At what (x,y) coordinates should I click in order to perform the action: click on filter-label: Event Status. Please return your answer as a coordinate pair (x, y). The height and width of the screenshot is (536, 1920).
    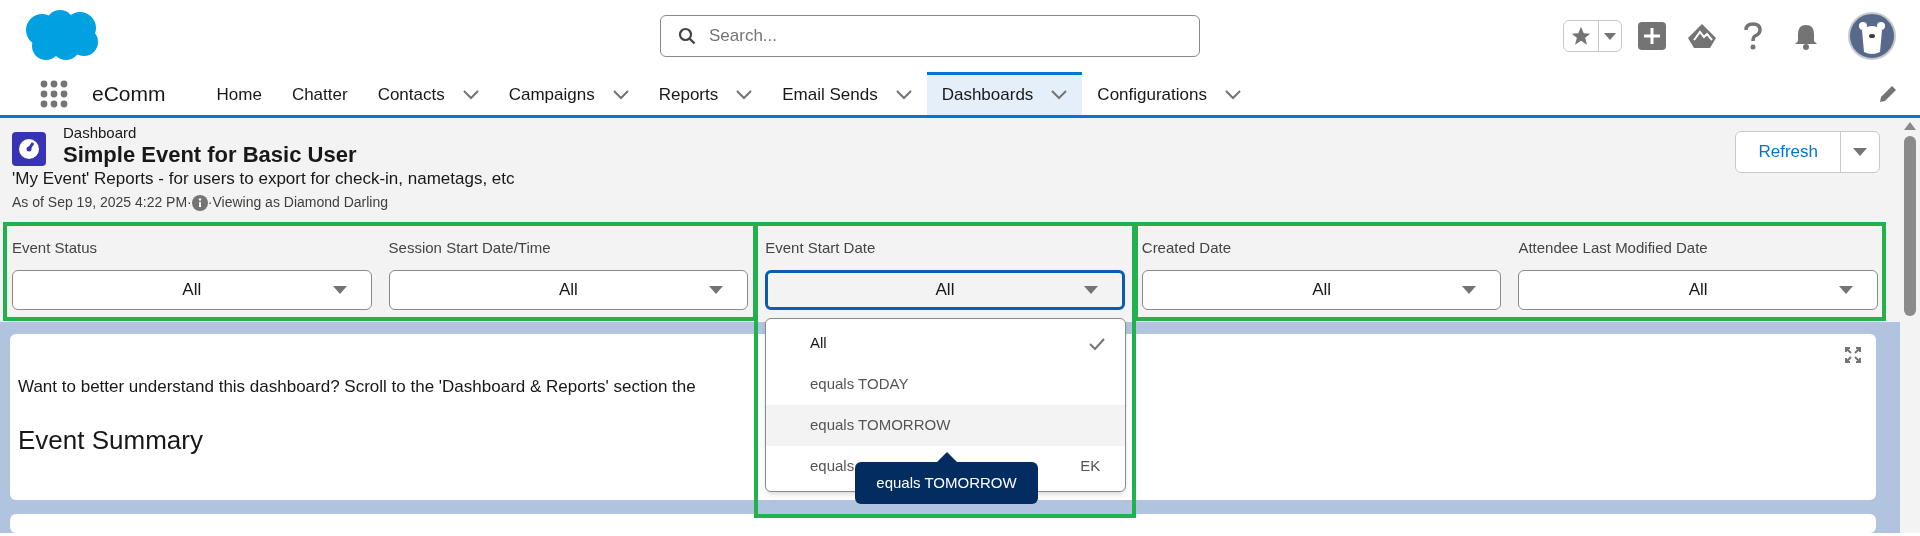
    Looking at the image, I should click on (55, 248).